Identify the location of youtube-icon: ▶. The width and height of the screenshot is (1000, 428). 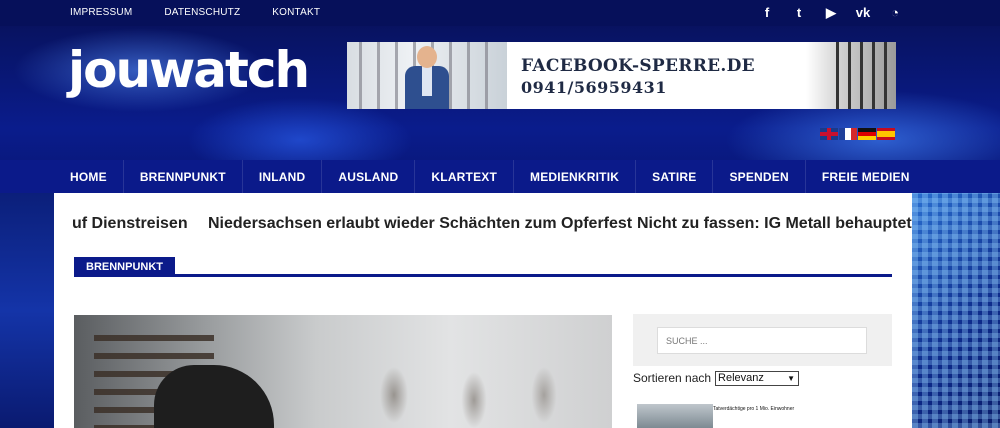
(831, 13).